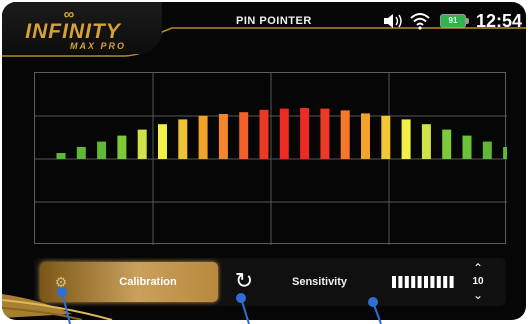 The width and height of the screenshot is (528, 324). I want to click on calibration-button: ⚙ Calibration, so click(129, 282).